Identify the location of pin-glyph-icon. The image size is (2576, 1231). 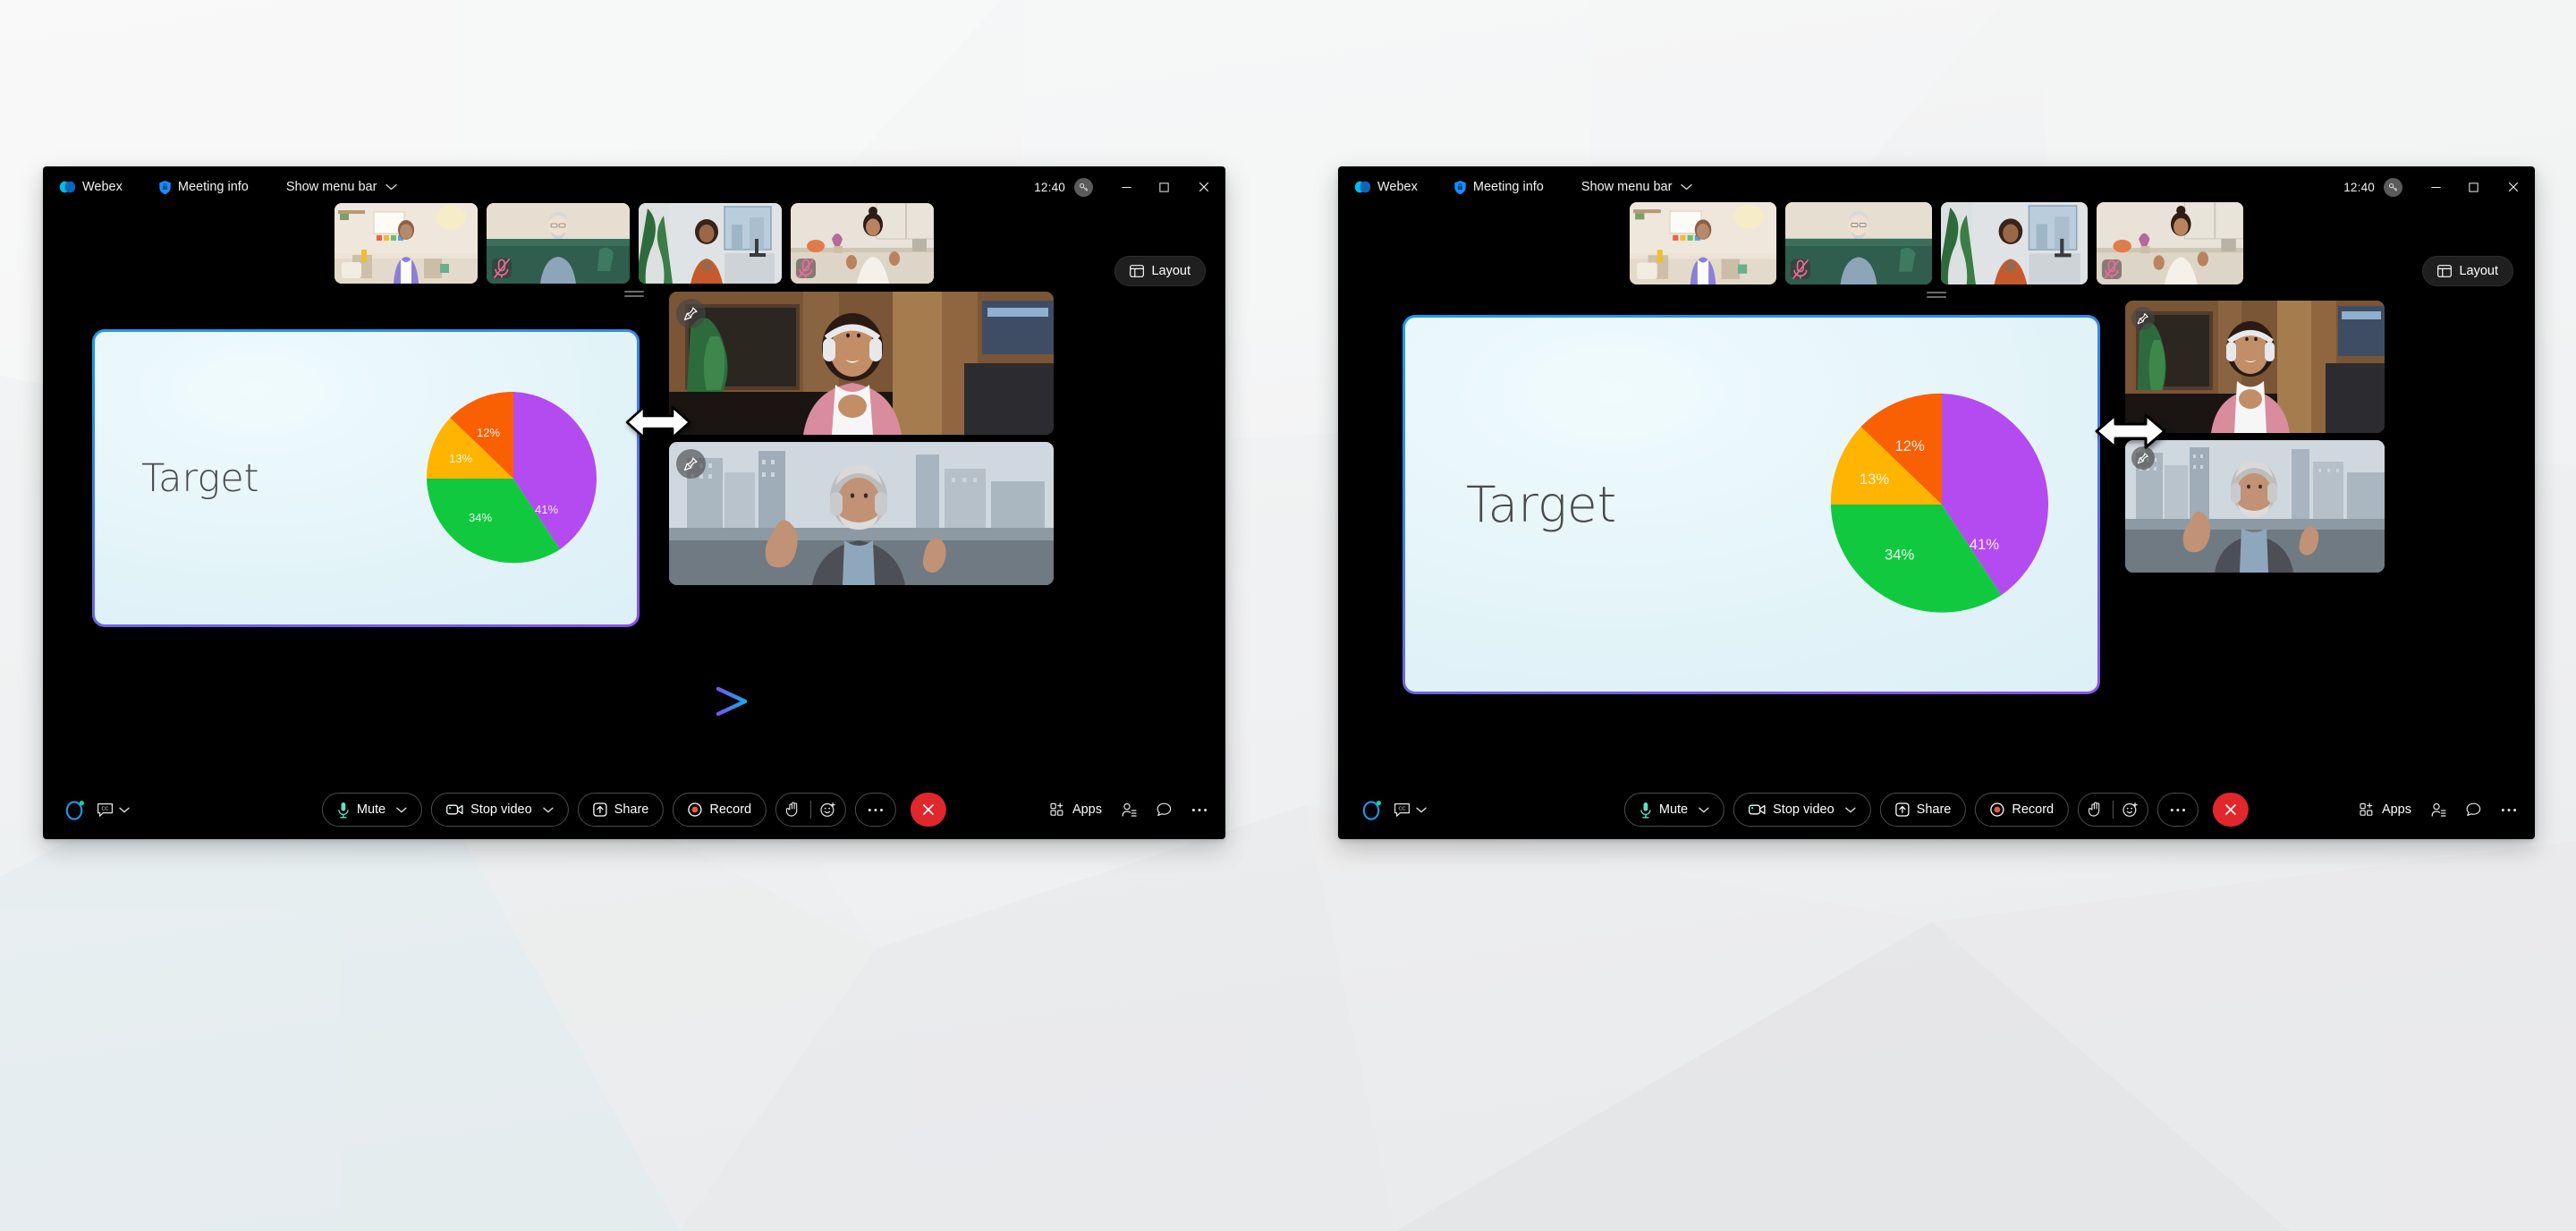
(2142, 319).